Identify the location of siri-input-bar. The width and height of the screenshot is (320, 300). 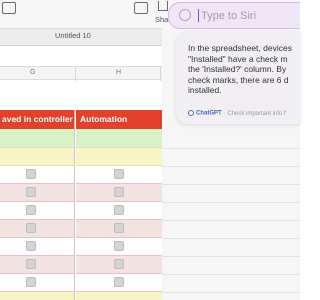
(234, 15).